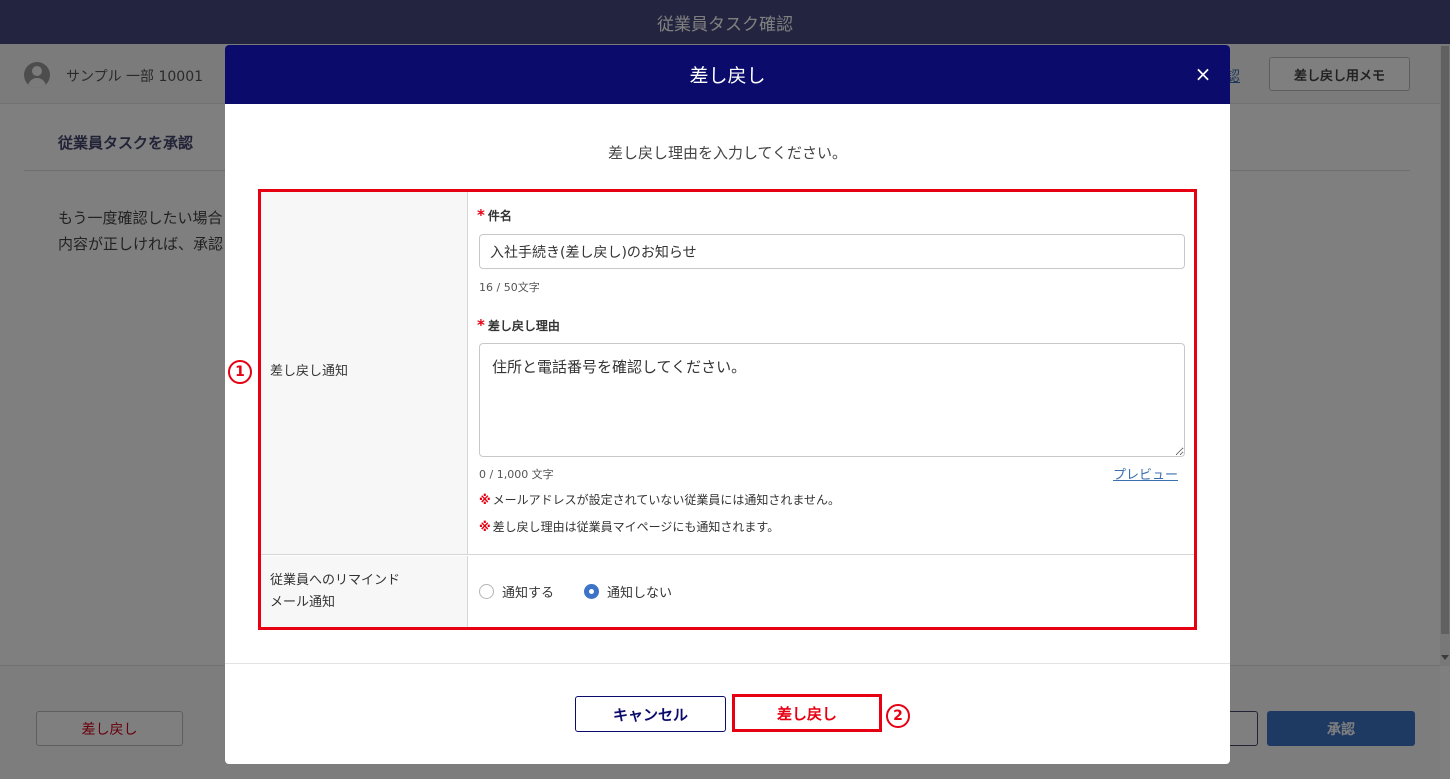  What do you see at coordinates (509, 287) in the screenshot?
I see `subject-counter: 16 / 50文字` at bounding box center [509, 287].